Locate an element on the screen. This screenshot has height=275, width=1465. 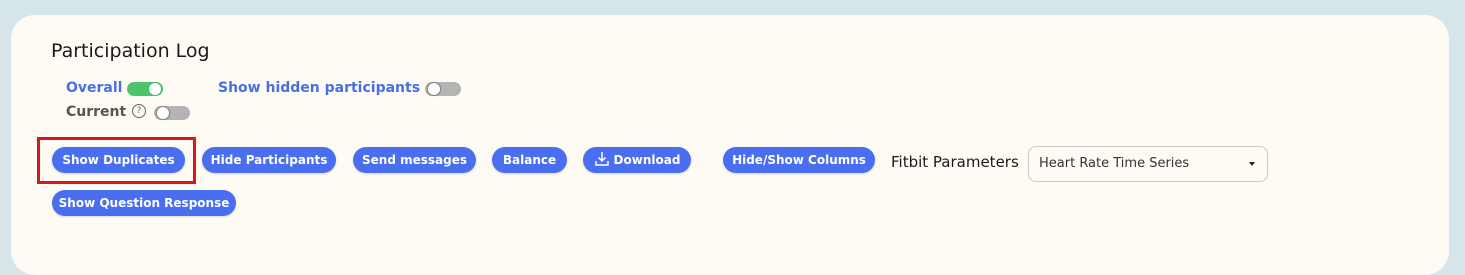
balance-button: Balance is located at coordinates (529, 160).